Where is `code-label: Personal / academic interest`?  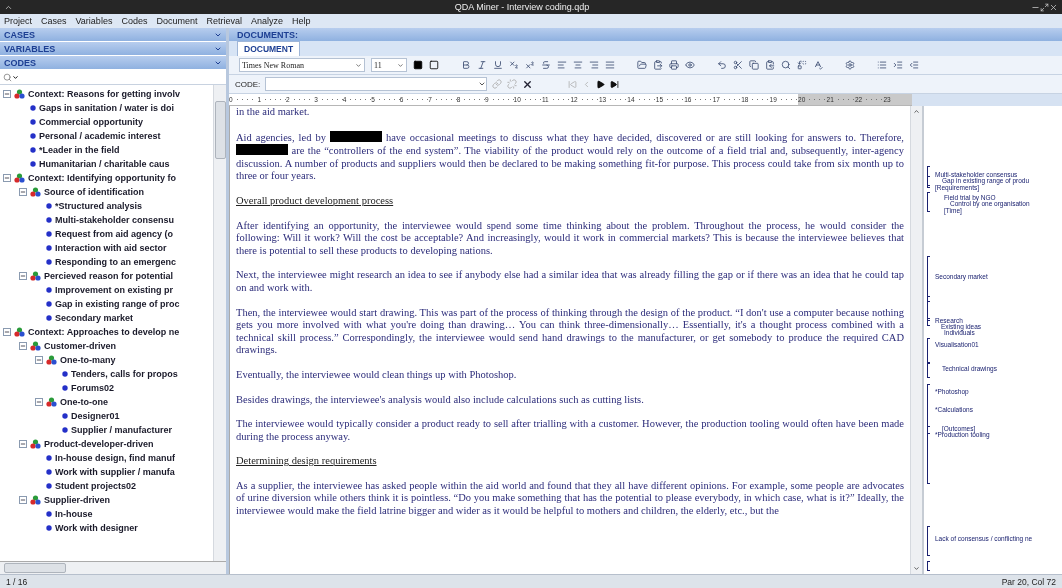 code-label: Personal / academic interest is located at coordinates (100, 136).